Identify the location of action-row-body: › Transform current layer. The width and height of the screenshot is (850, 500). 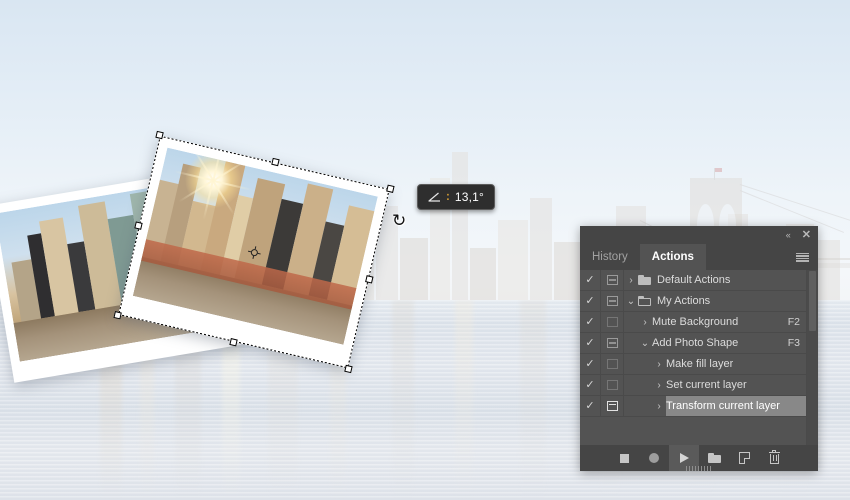
(715, 406).